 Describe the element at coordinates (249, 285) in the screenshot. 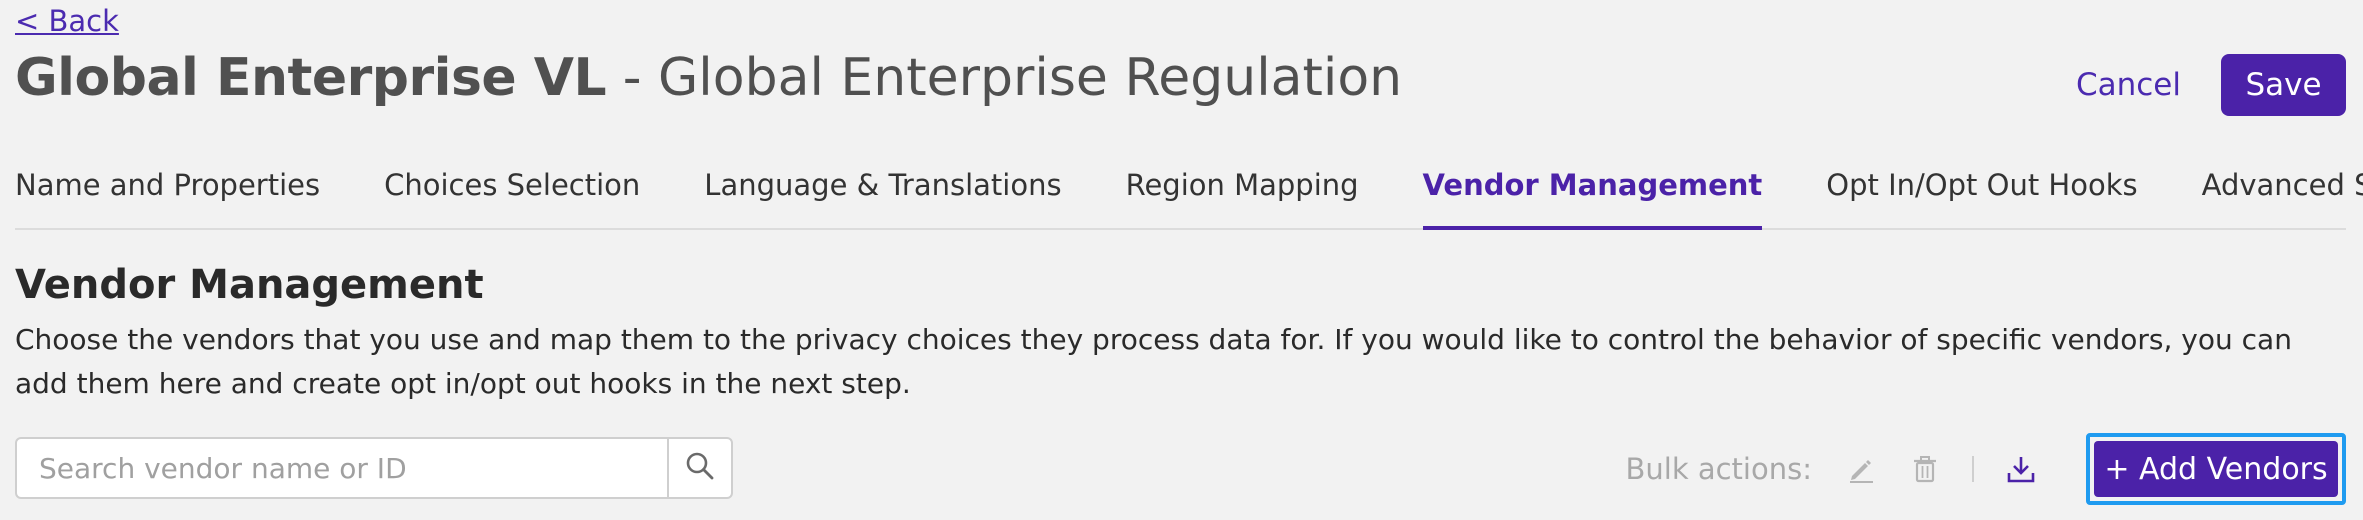

I see `section-title: Vendor Management` at that location.